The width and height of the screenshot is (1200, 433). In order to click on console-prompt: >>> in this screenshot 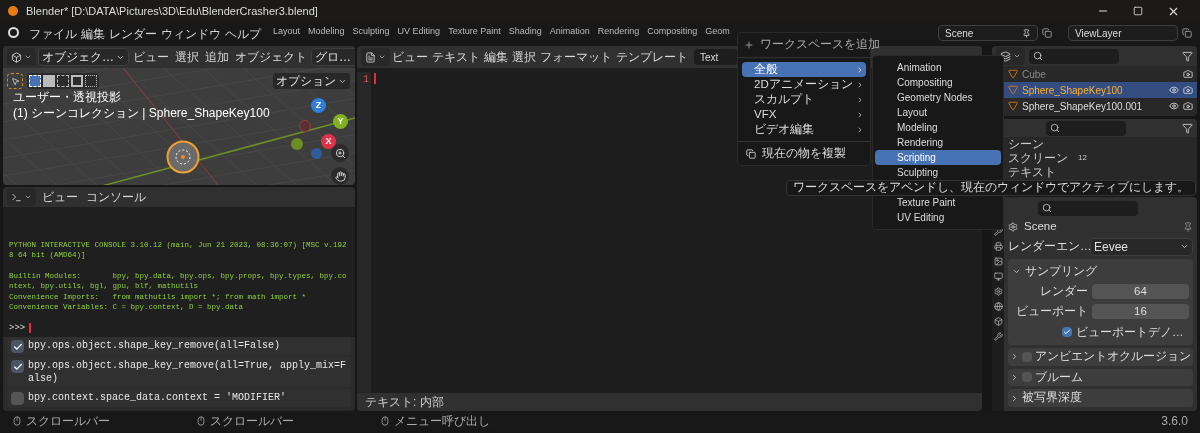, I will do `click(17, 327)`.